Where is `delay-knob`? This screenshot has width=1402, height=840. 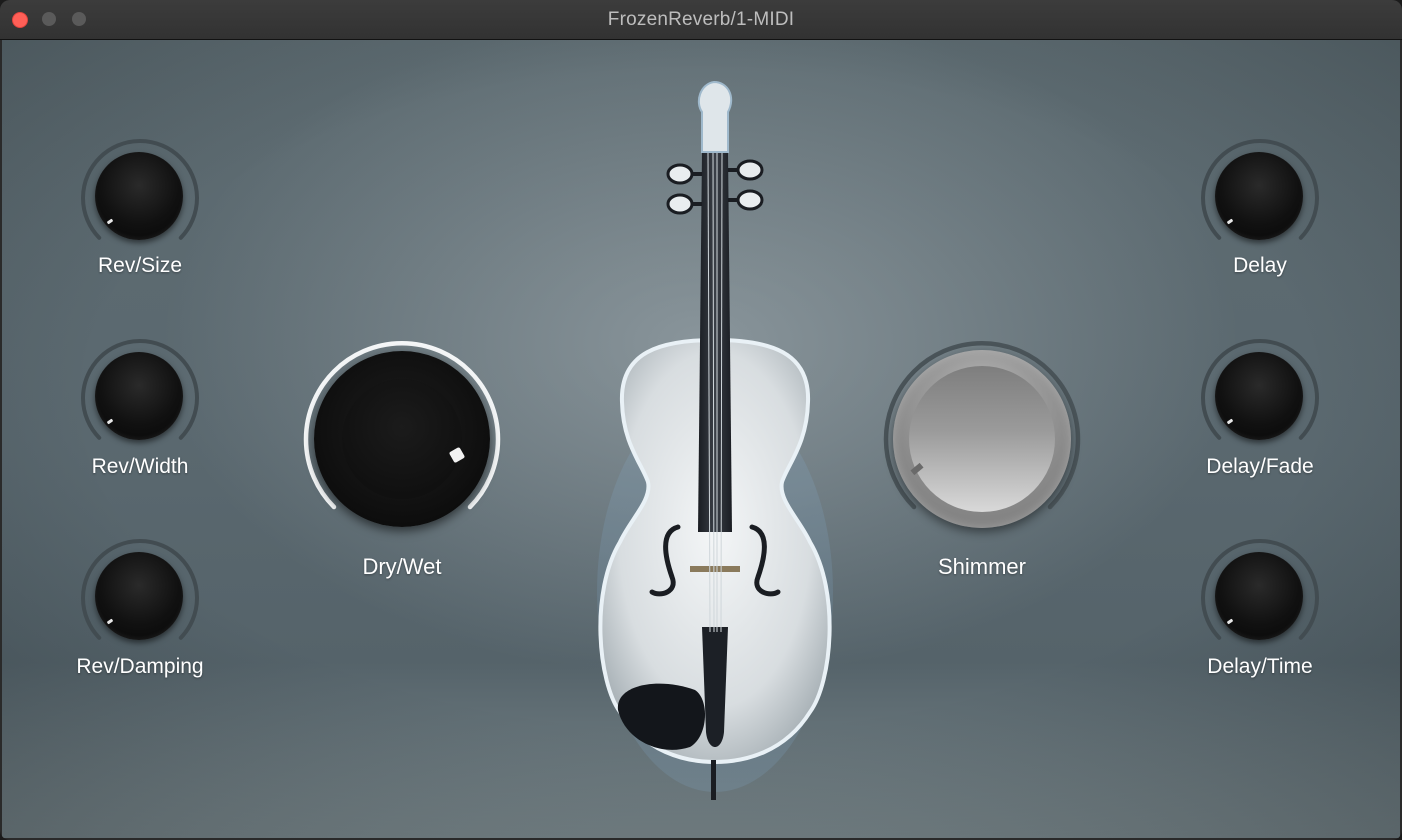
delay-knob is located at coordinates (1260, 197).